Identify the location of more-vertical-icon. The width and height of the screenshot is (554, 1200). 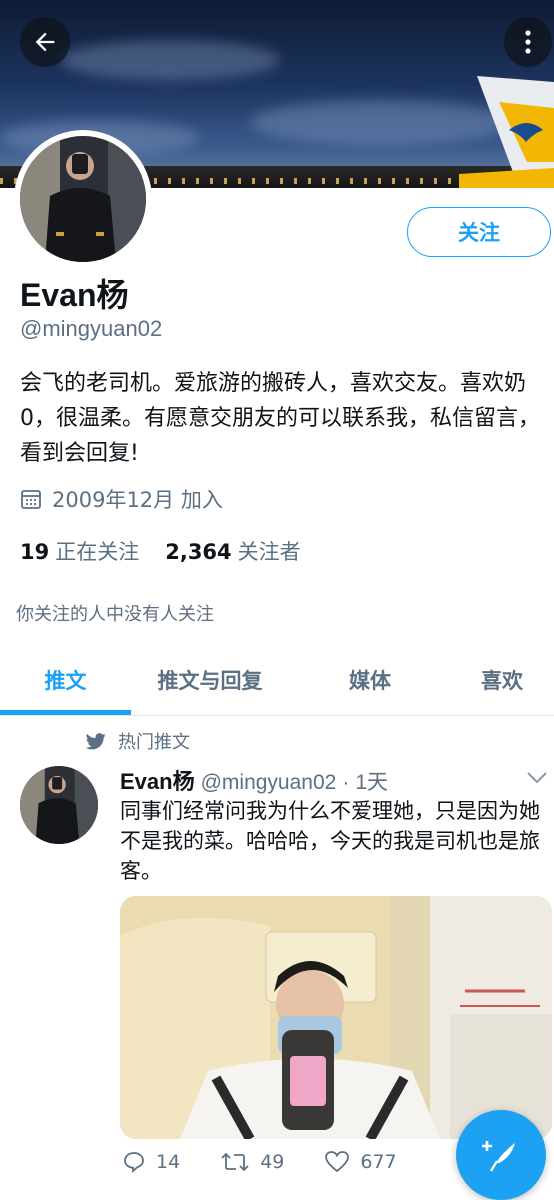
(528, 42).